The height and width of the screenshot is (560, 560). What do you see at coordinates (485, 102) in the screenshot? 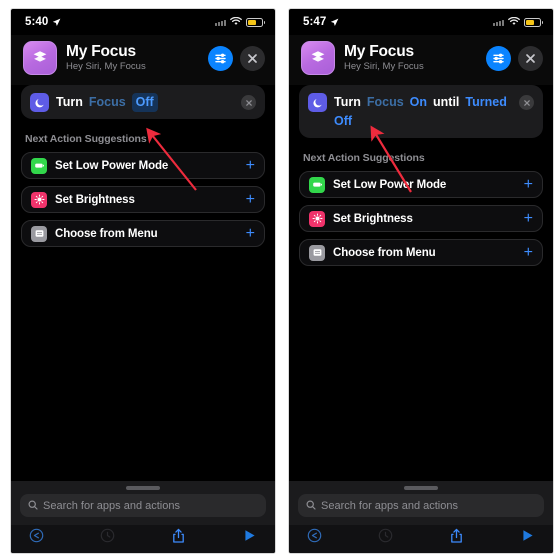
I see `action-parameter-until-1: Turned` at bounding box center [485, 102].